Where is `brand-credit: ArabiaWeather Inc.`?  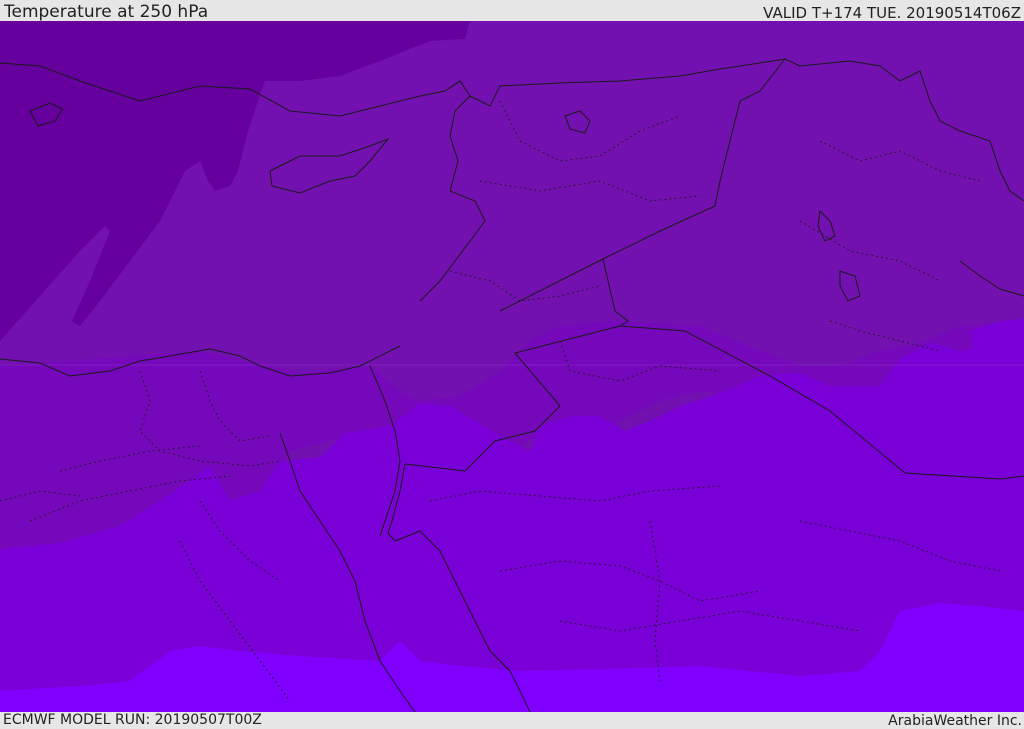
brand-credit: ArabiaWeather Inc. is located at coordinates (955, 721).